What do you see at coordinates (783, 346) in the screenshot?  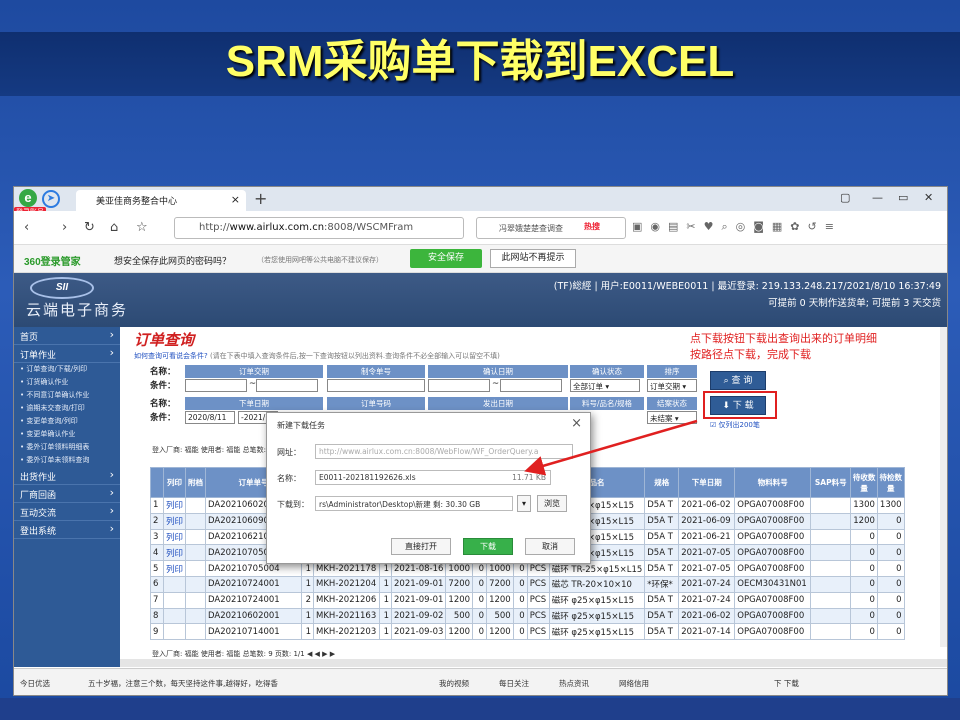 I see `instruction-annotation: 点下载按钮下载出查询出来的订单明细 按路径点下载，完成下载` at bounding box center [783, 346].